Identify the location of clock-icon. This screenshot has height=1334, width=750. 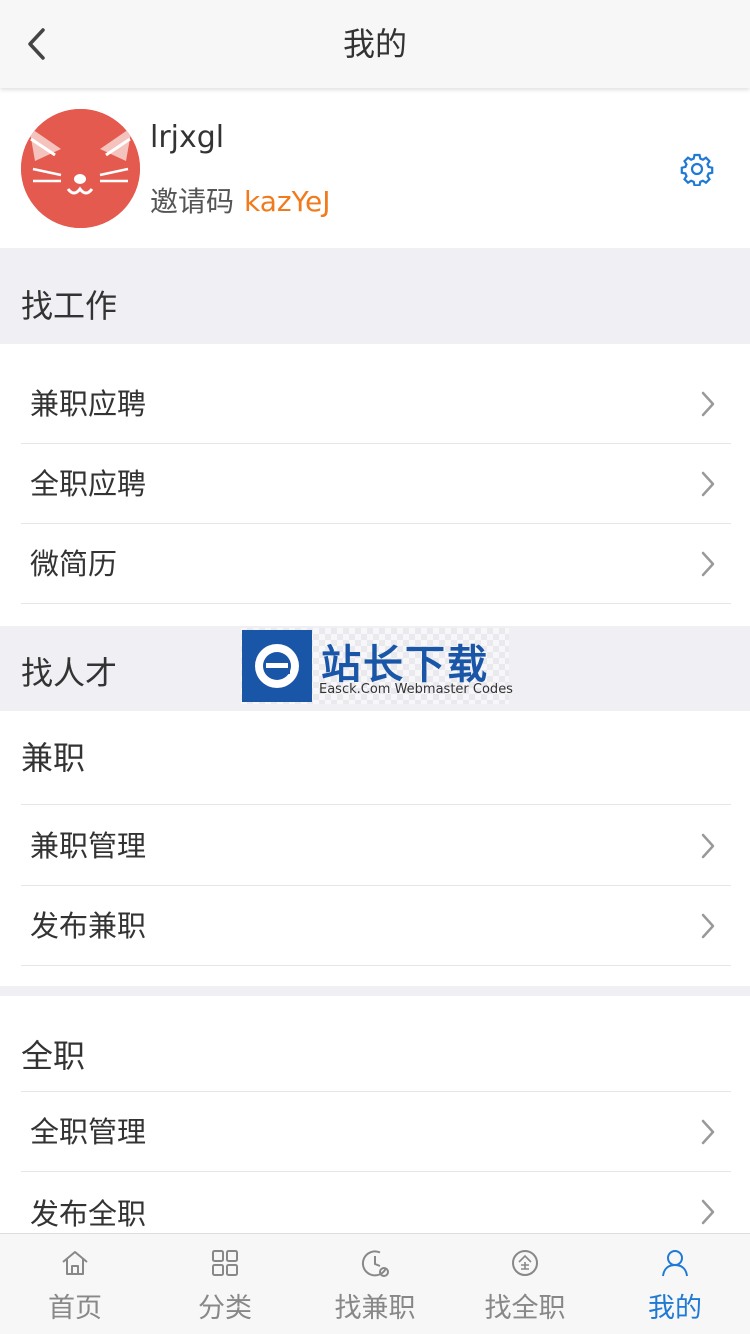
(375, 1263).